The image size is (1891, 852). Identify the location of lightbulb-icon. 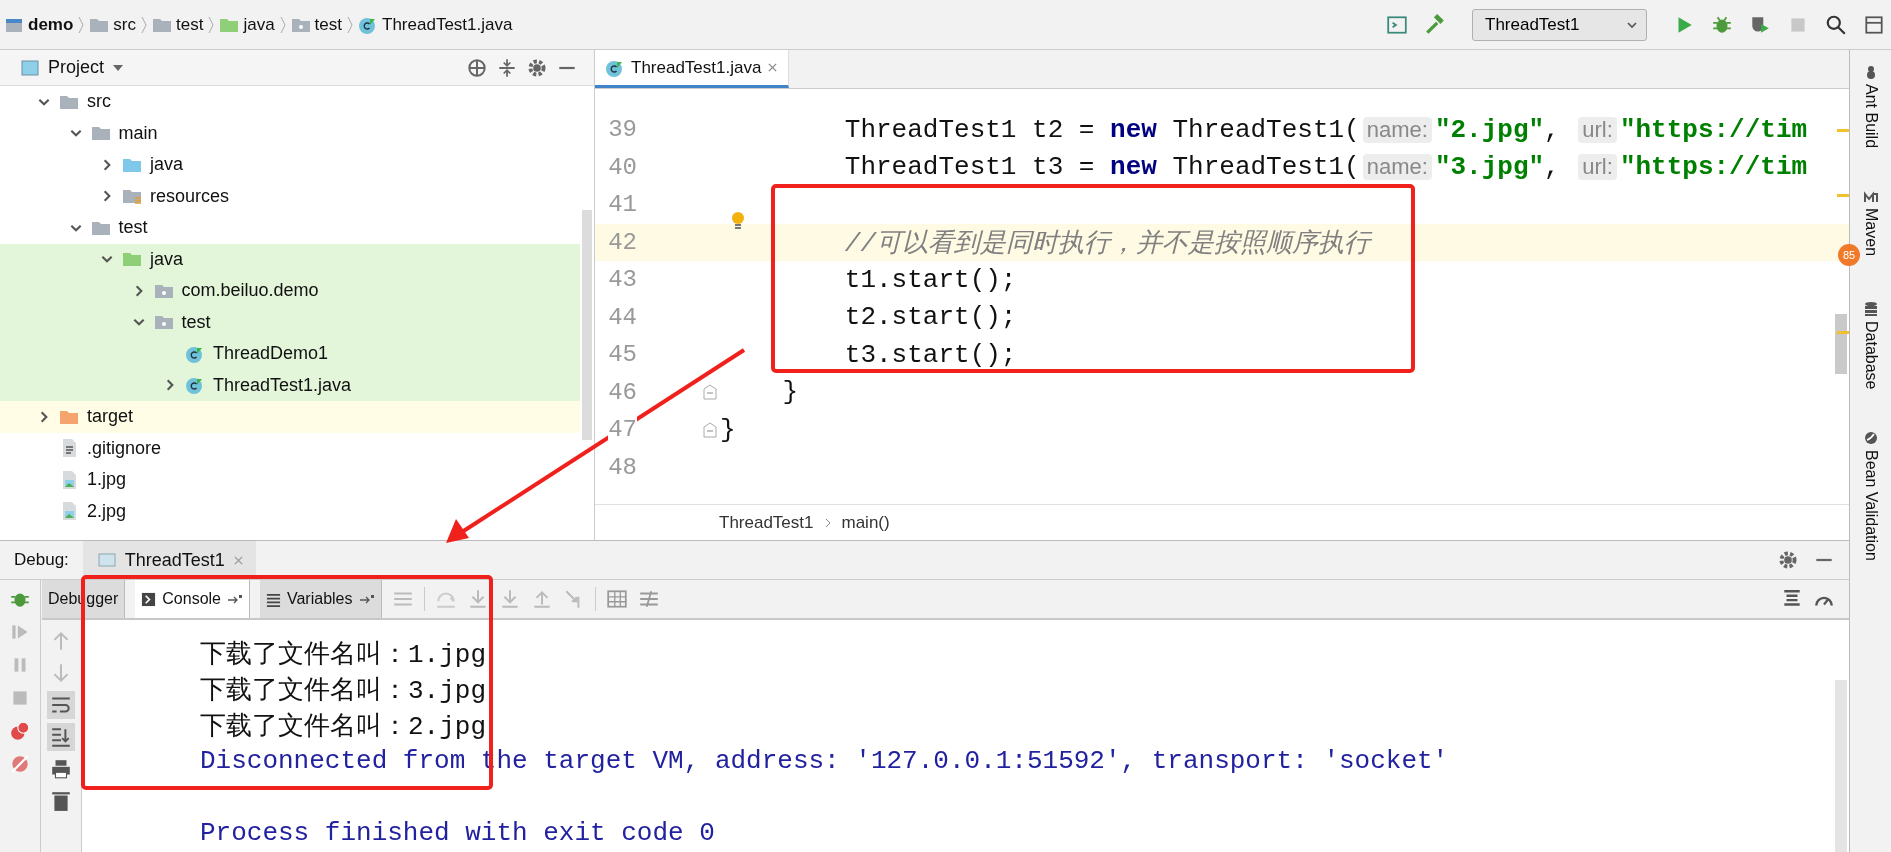
(738, 220).